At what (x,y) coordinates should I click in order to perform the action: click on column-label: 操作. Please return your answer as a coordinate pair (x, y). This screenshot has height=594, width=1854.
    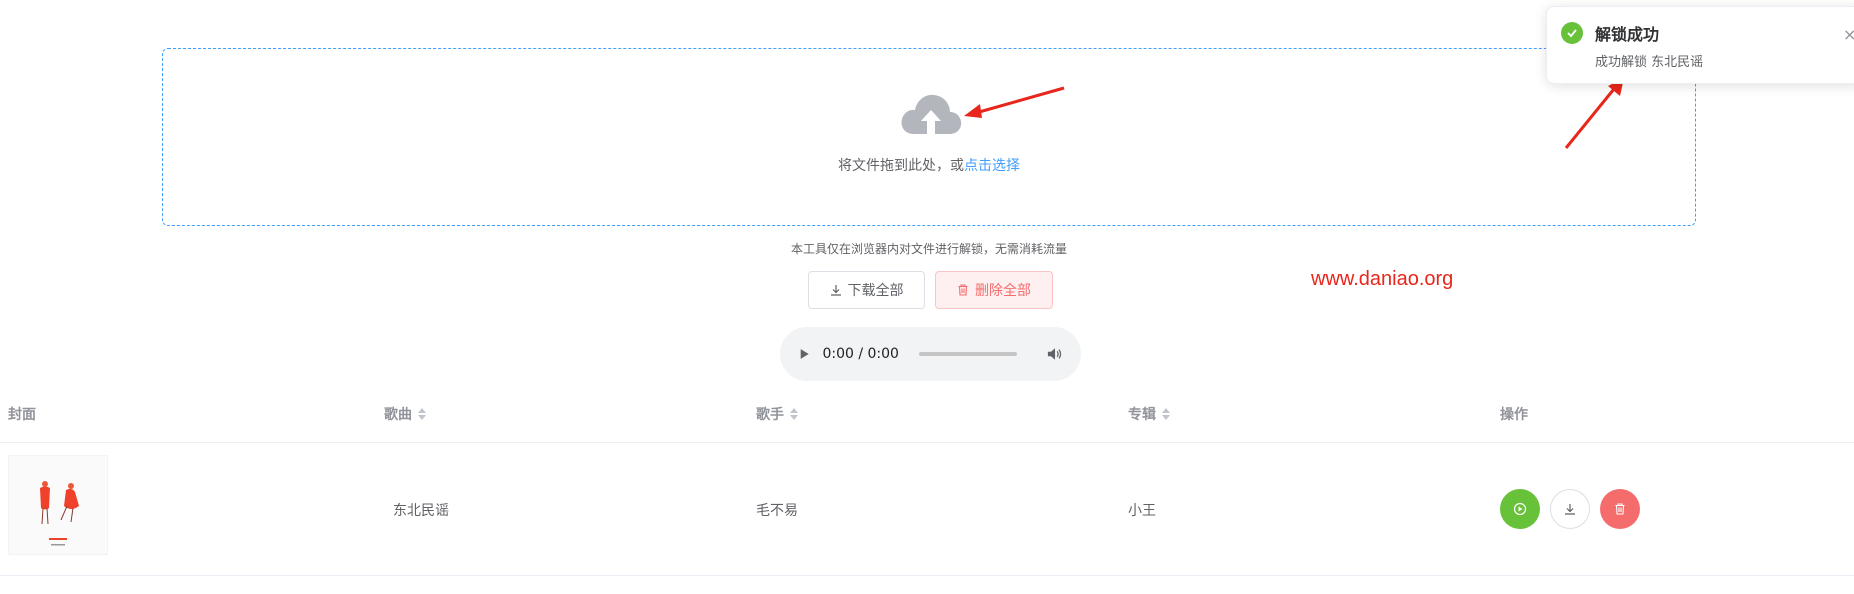
    Looking at the image, I should click on (1514, 415).